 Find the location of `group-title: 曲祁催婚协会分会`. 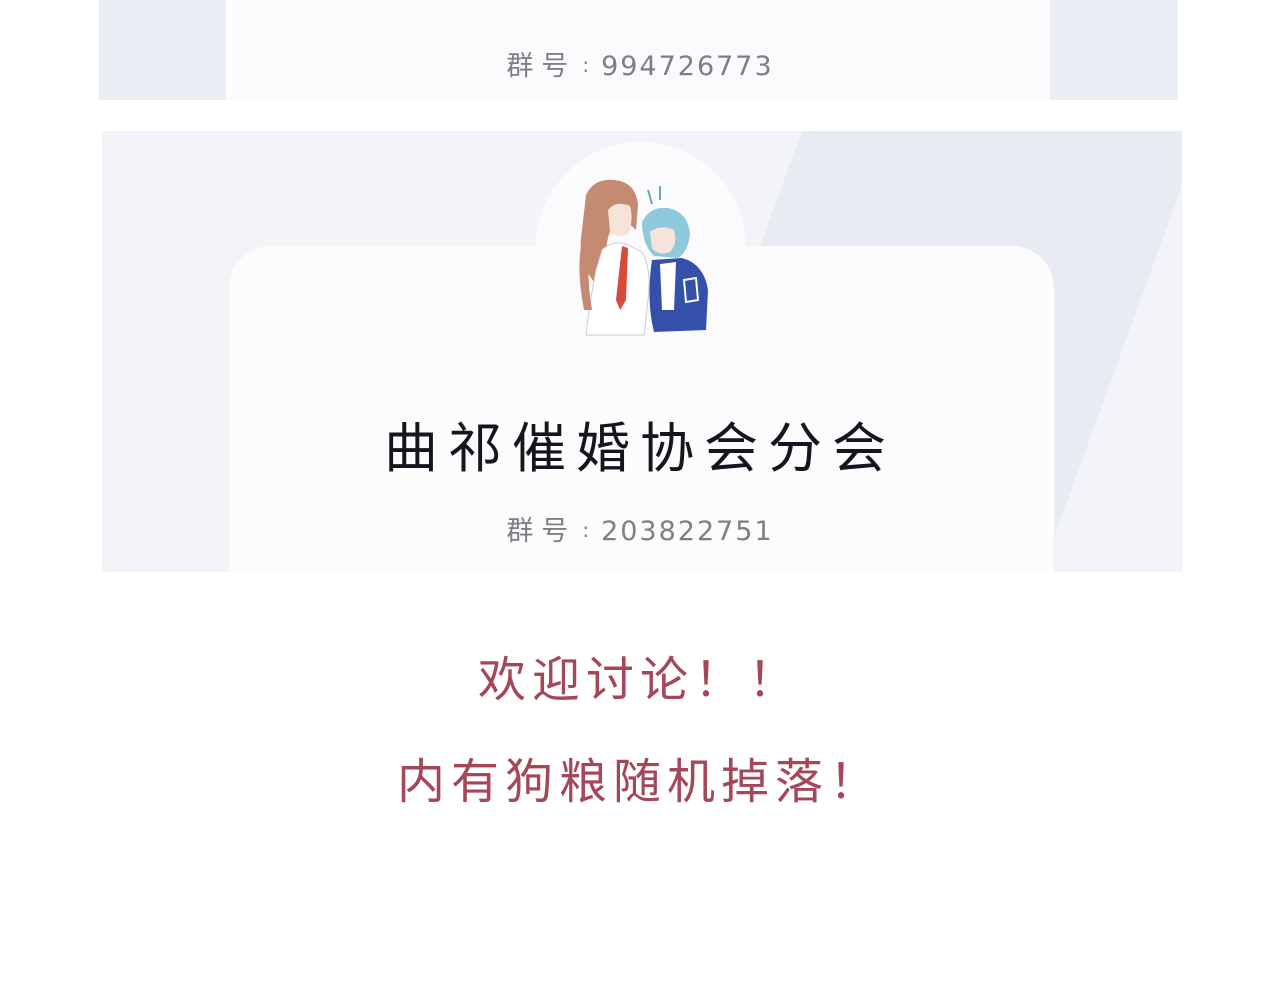

group-title: 曲祁催婚协会分会 is located at coordinates (640, 448).